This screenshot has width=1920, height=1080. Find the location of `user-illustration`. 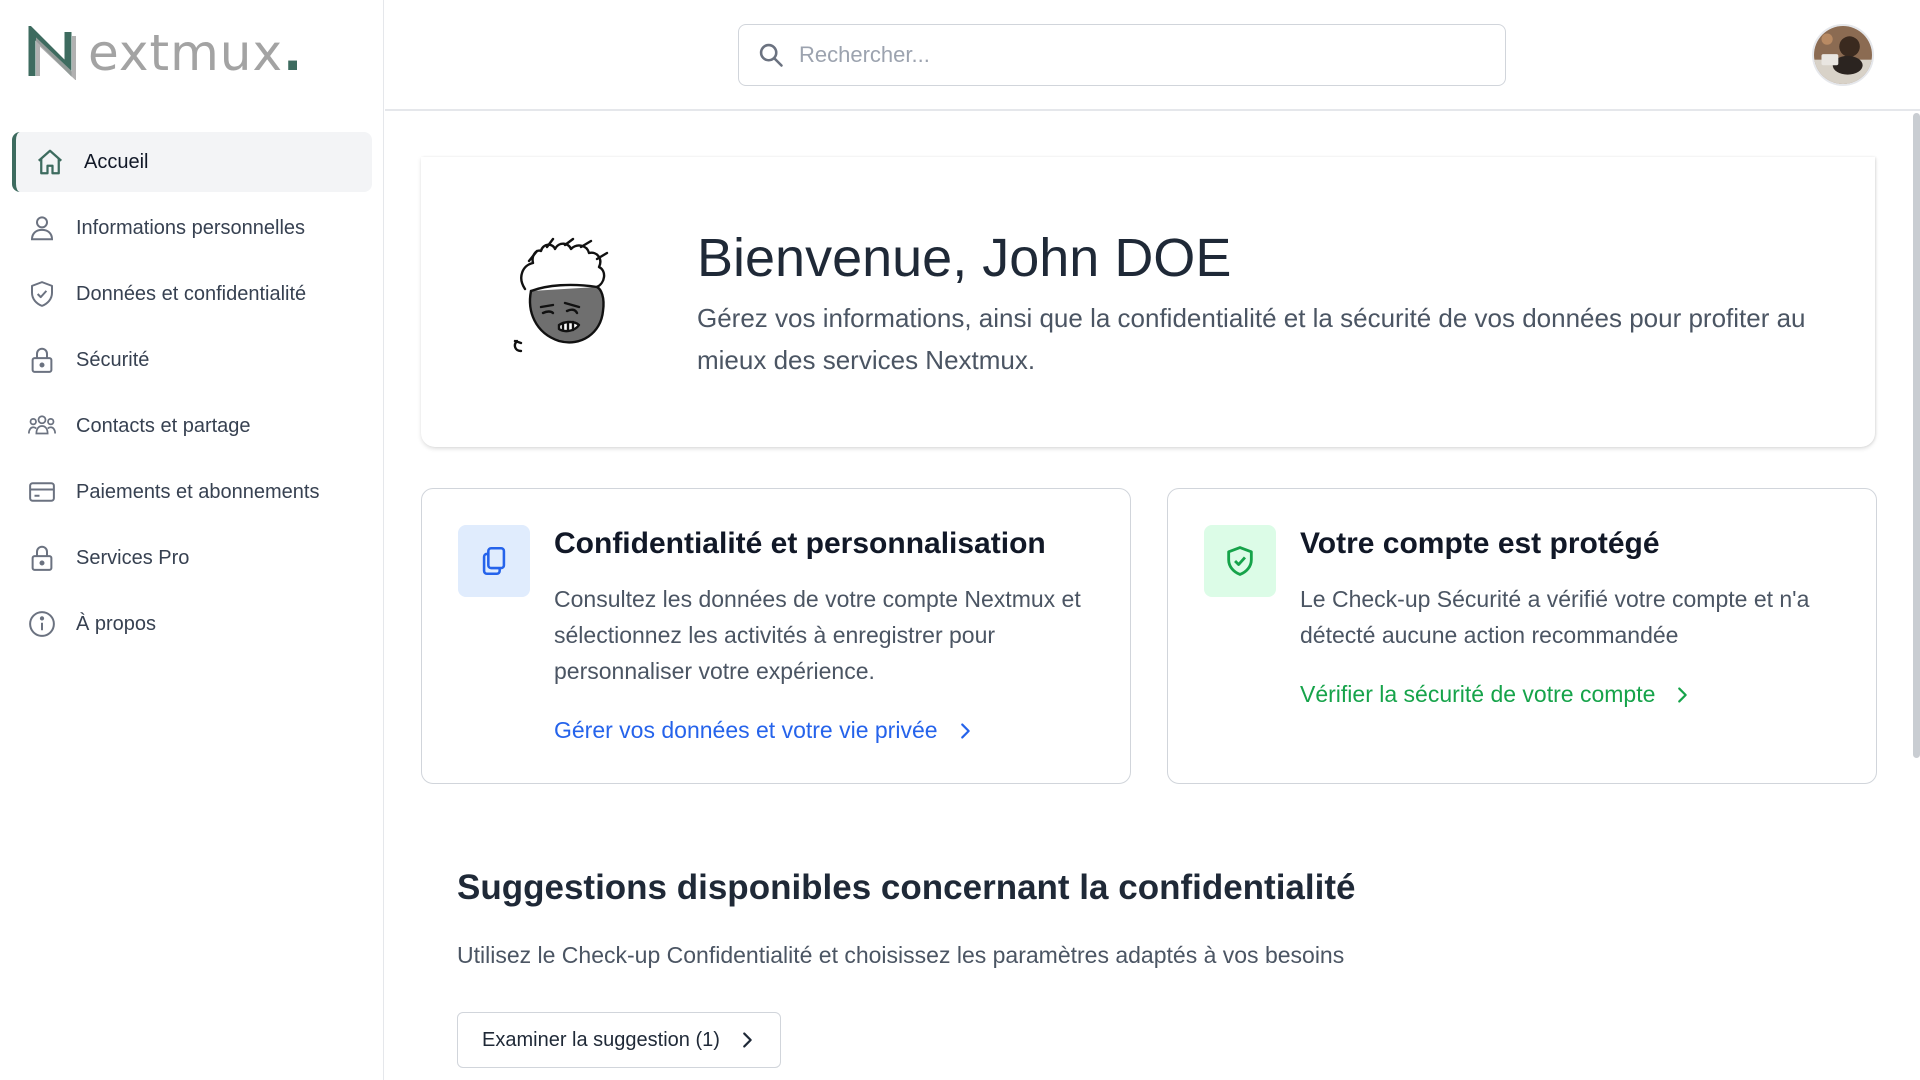

user-illustration is located at coordinates (572, 302).